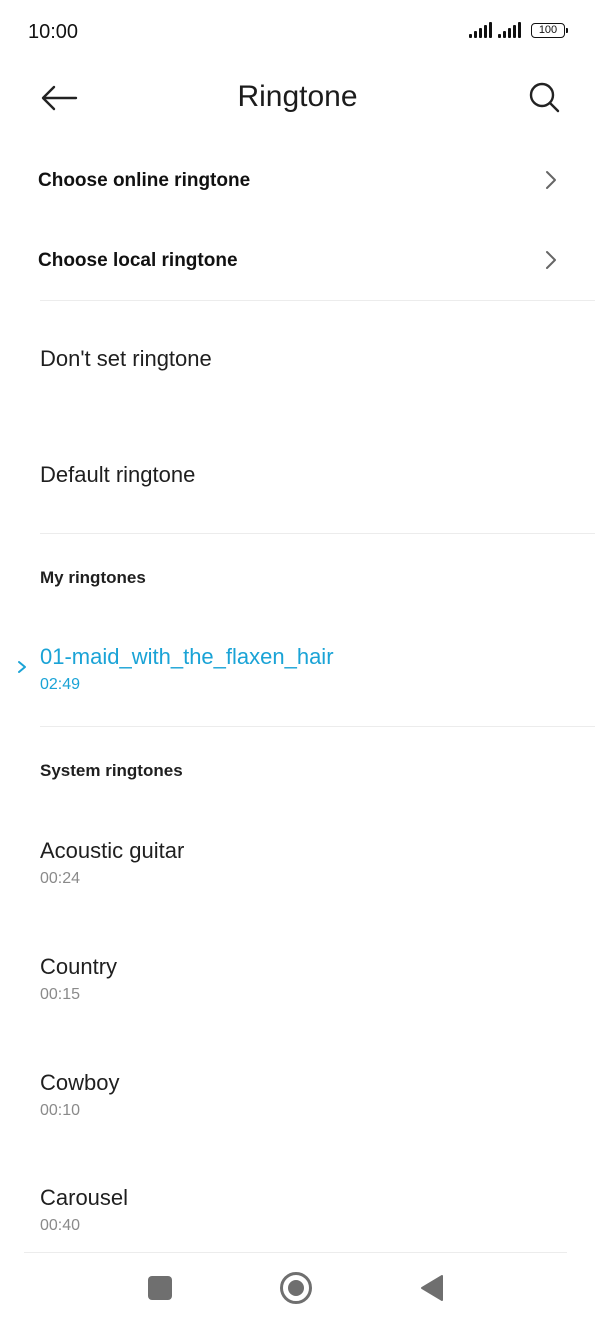 This screenshot has height=1324, width=595. Describe the element at coordinates (297, 478) in the screenshot. I see `default-ringtone-option: Default ringtone` at that location.